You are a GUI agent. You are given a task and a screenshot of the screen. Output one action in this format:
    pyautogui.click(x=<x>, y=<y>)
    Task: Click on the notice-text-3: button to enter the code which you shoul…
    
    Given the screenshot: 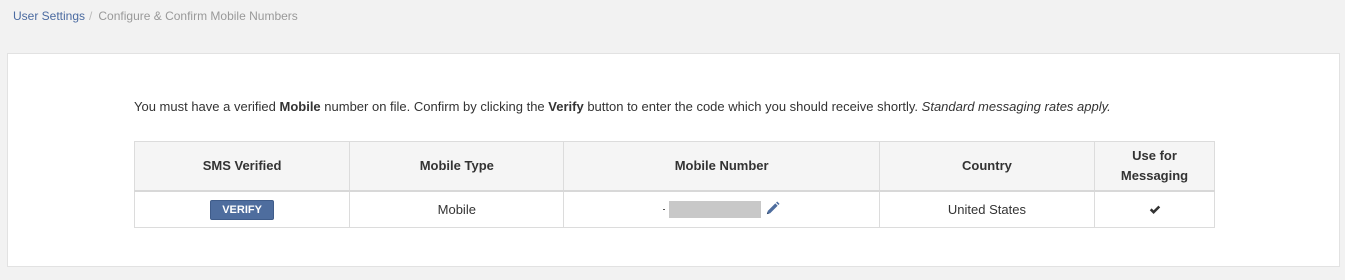 What is the action you would take?
    pyautogui.click(x=752, y=106)
    